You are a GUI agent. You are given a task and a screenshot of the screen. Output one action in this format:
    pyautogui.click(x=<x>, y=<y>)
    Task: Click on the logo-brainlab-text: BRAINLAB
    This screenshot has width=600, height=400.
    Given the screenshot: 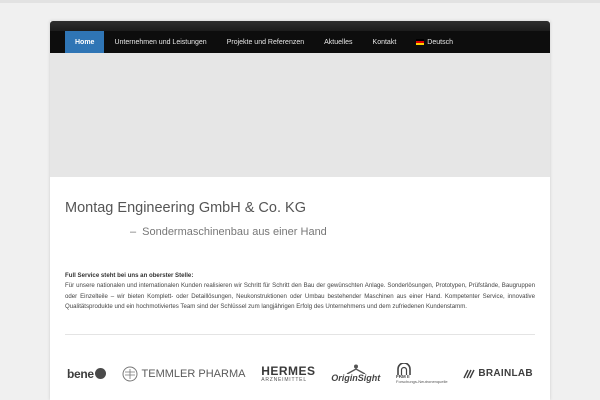 What is the action you would take?
    pyautogui.click(x=505, y=374)
    